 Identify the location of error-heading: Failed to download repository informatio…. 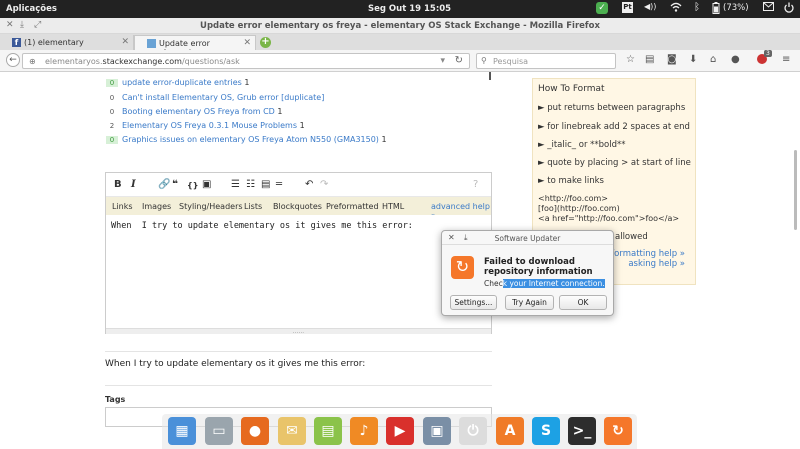
(538, 267).